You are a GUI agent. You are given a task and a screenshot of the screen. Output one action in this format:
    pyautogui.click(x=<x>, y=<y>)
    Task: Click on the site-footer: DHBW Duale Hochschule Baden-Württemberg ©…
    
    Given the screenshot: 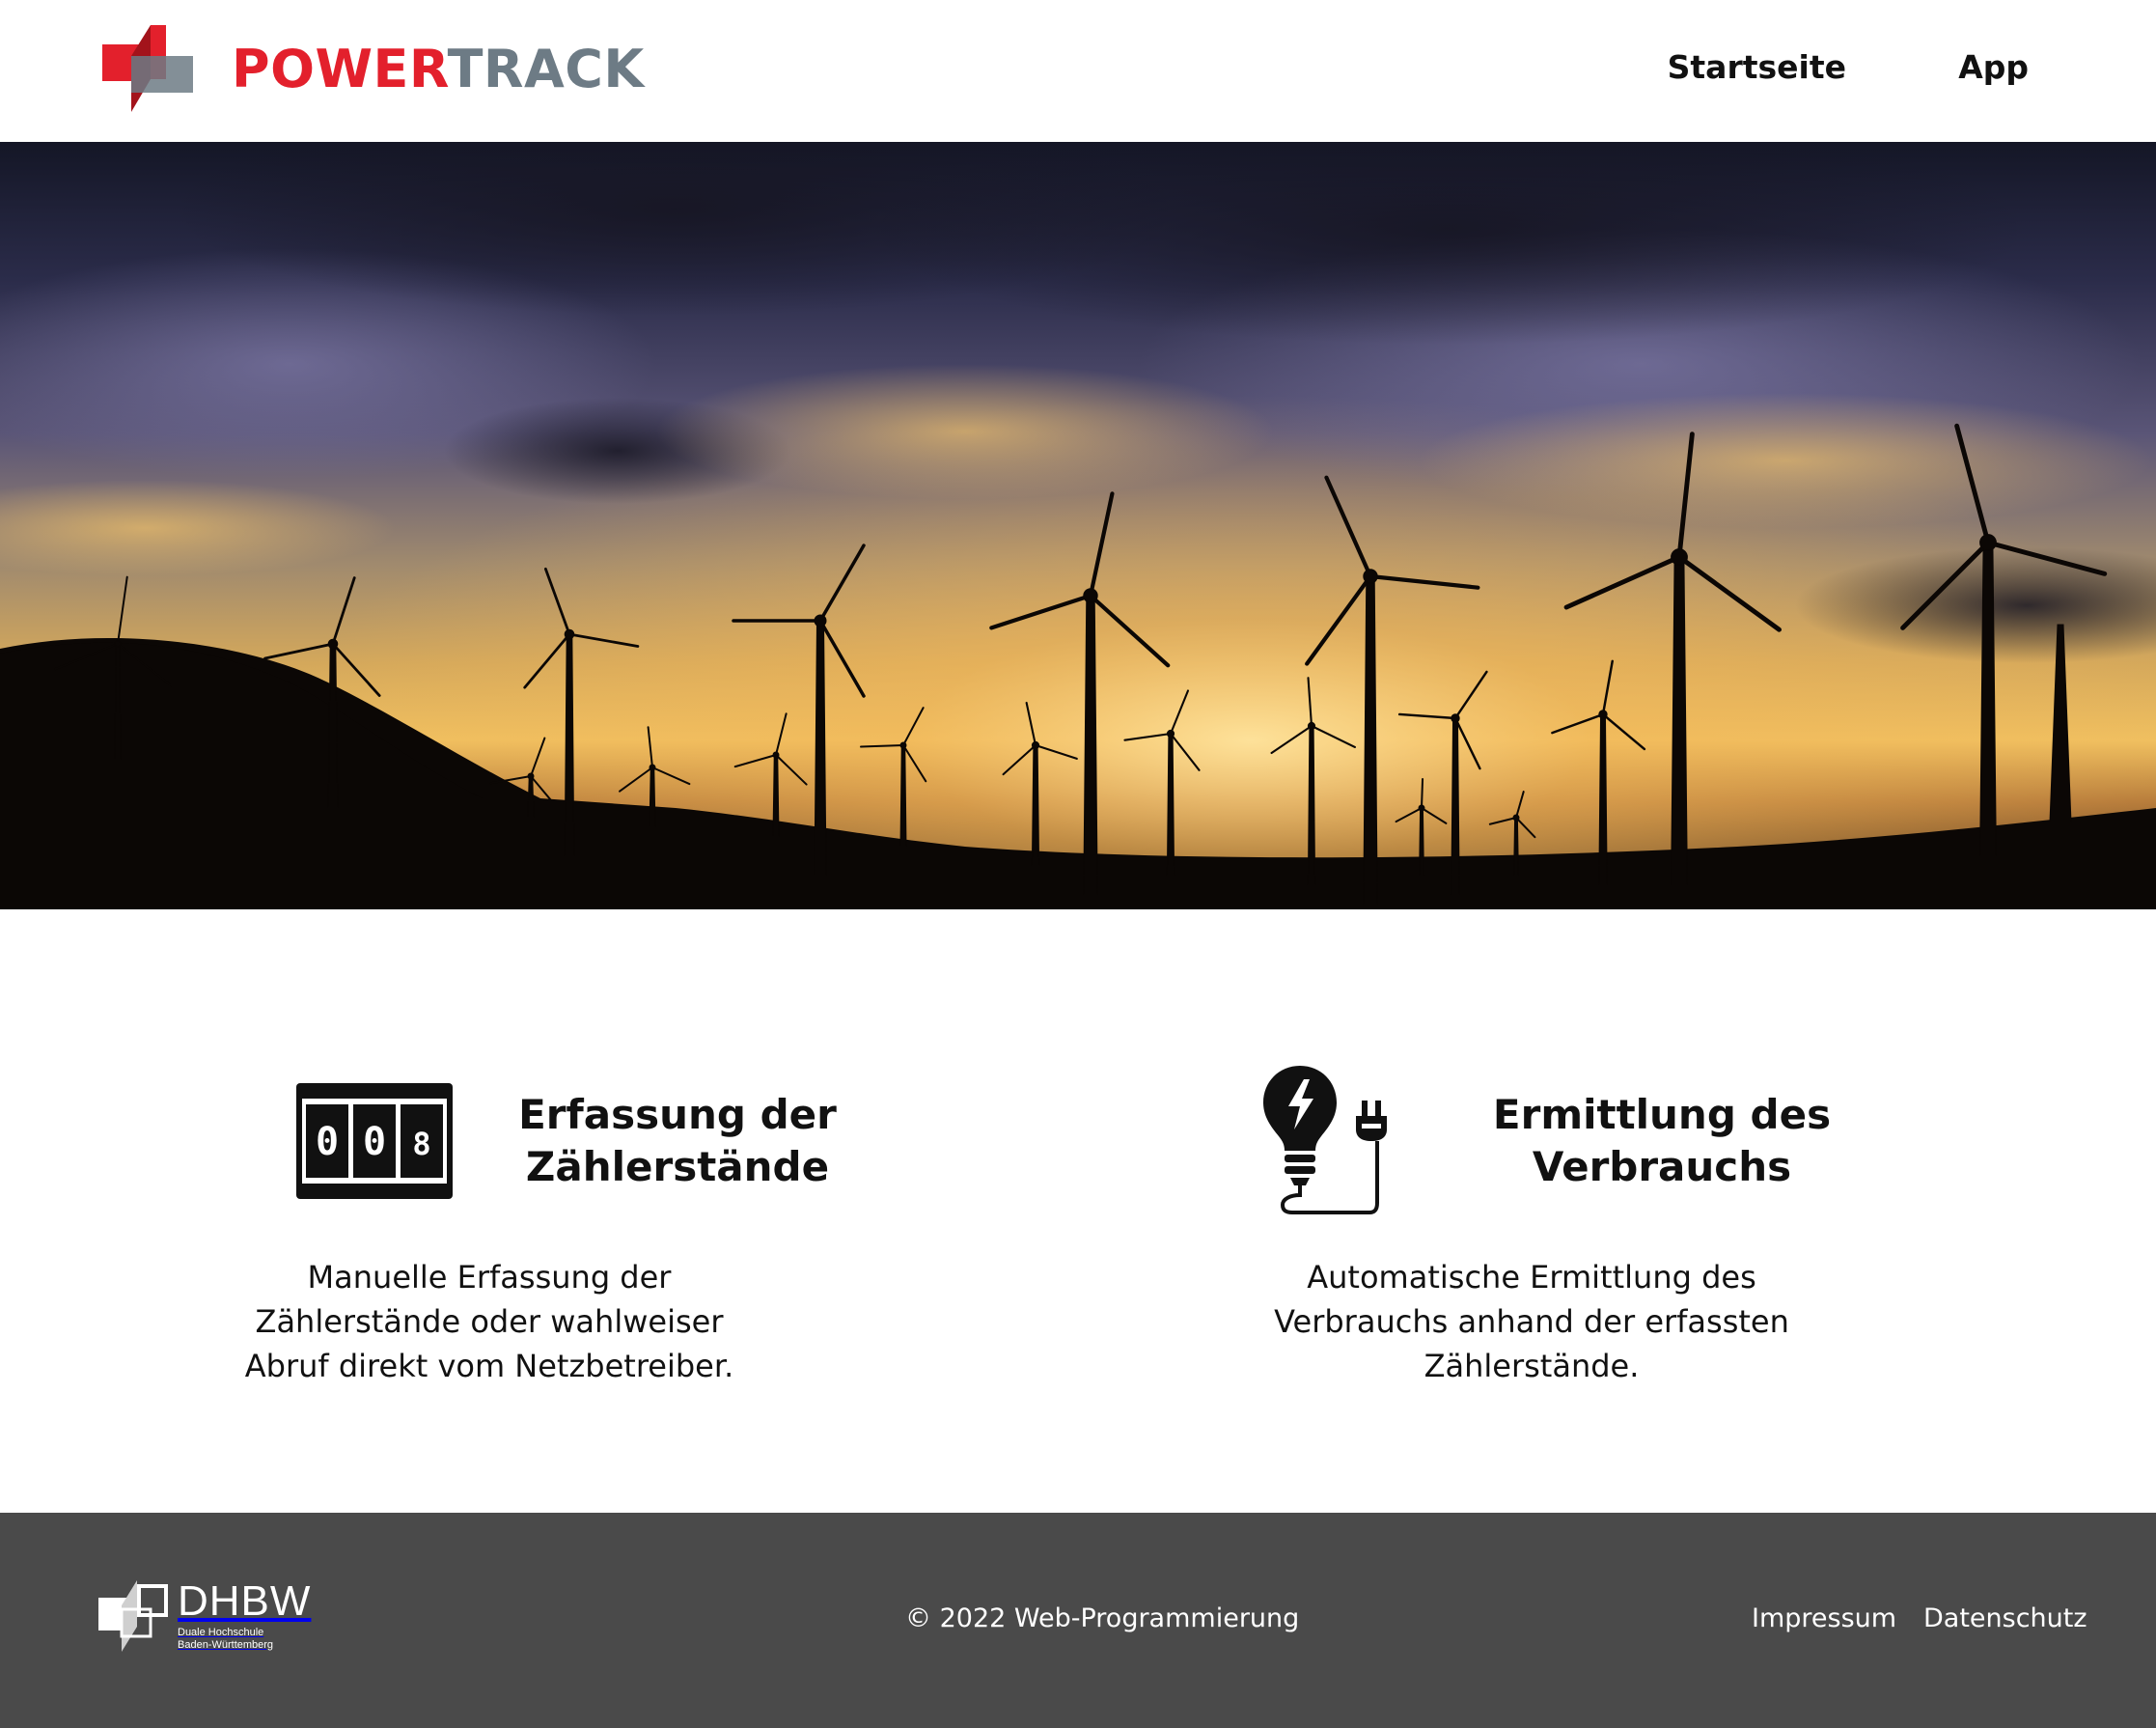 What is the action you would take?
    pyautogui.click(x=1078, y=1620)
    